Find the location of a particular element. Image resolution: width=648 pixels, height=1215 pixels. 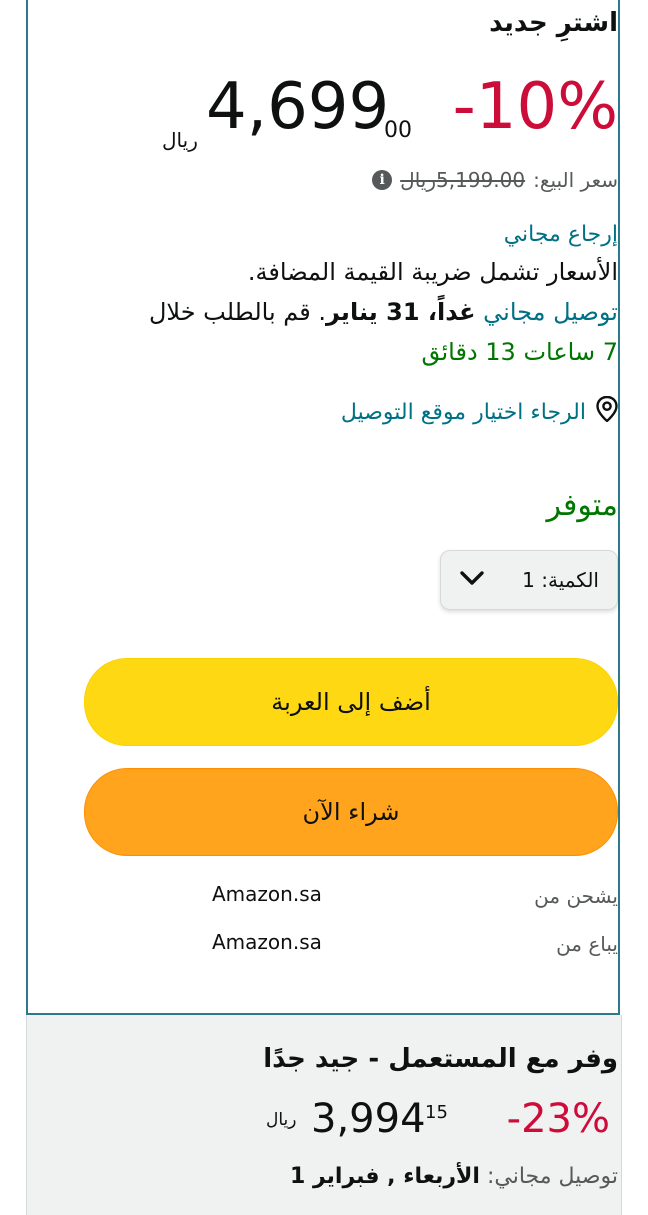

delivery-date: غداً، 31 يناير is located at coordinates (401, 312).